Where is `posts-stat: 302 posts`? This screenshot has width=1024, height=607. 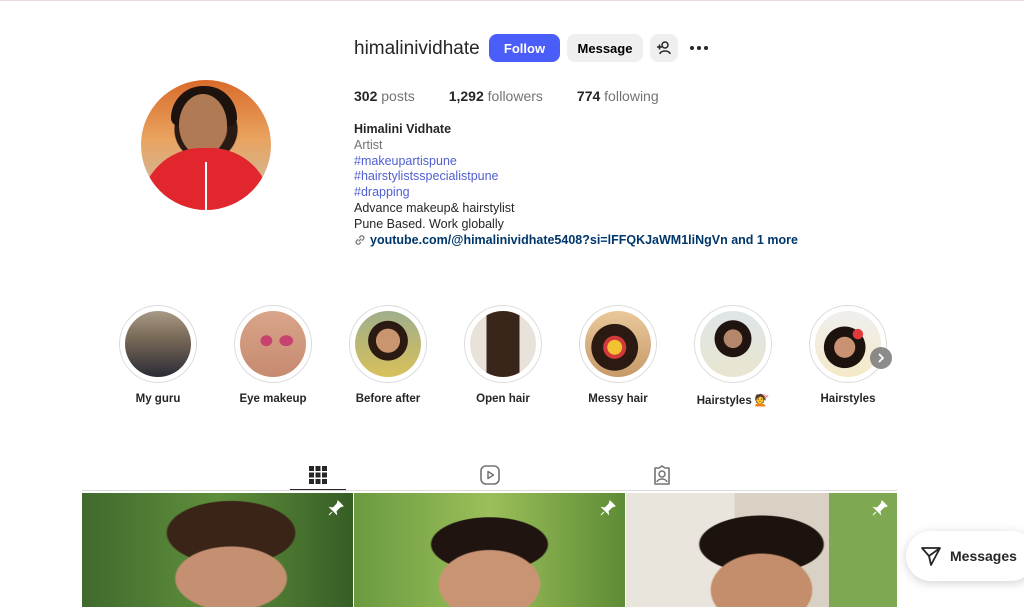 posts-stat: 302 posts is located at coordinates (384, 96).